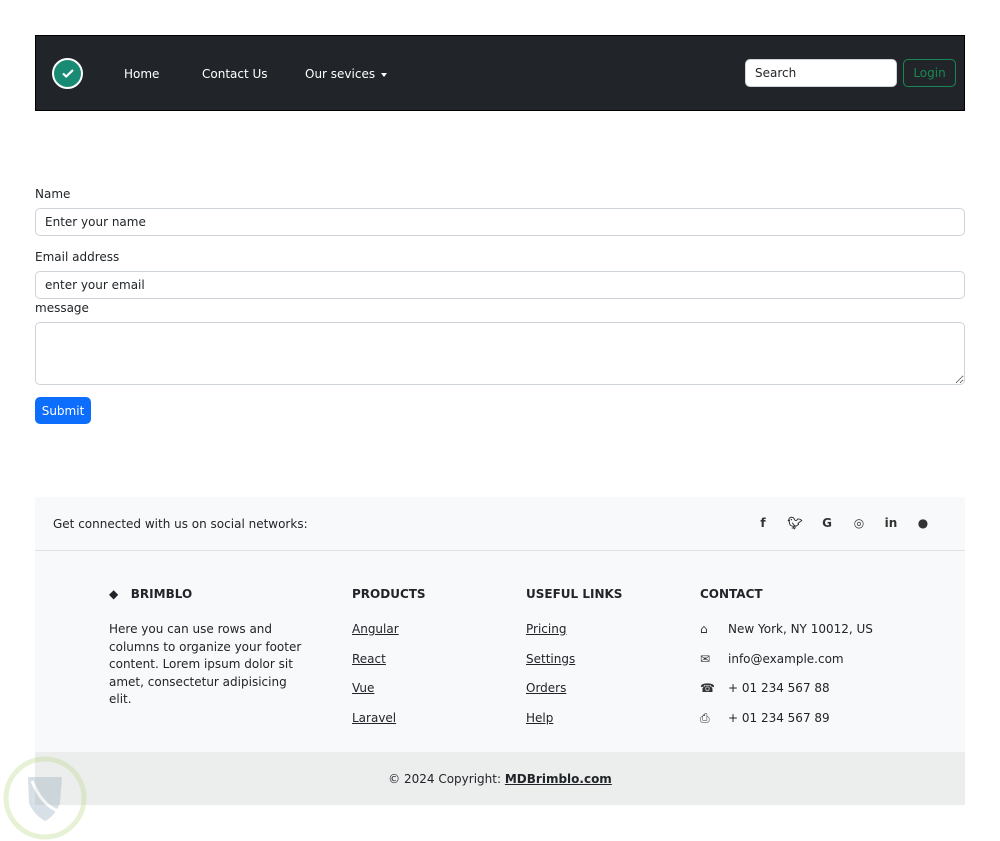  I want to click on google-icon: G, so click(827, 523).